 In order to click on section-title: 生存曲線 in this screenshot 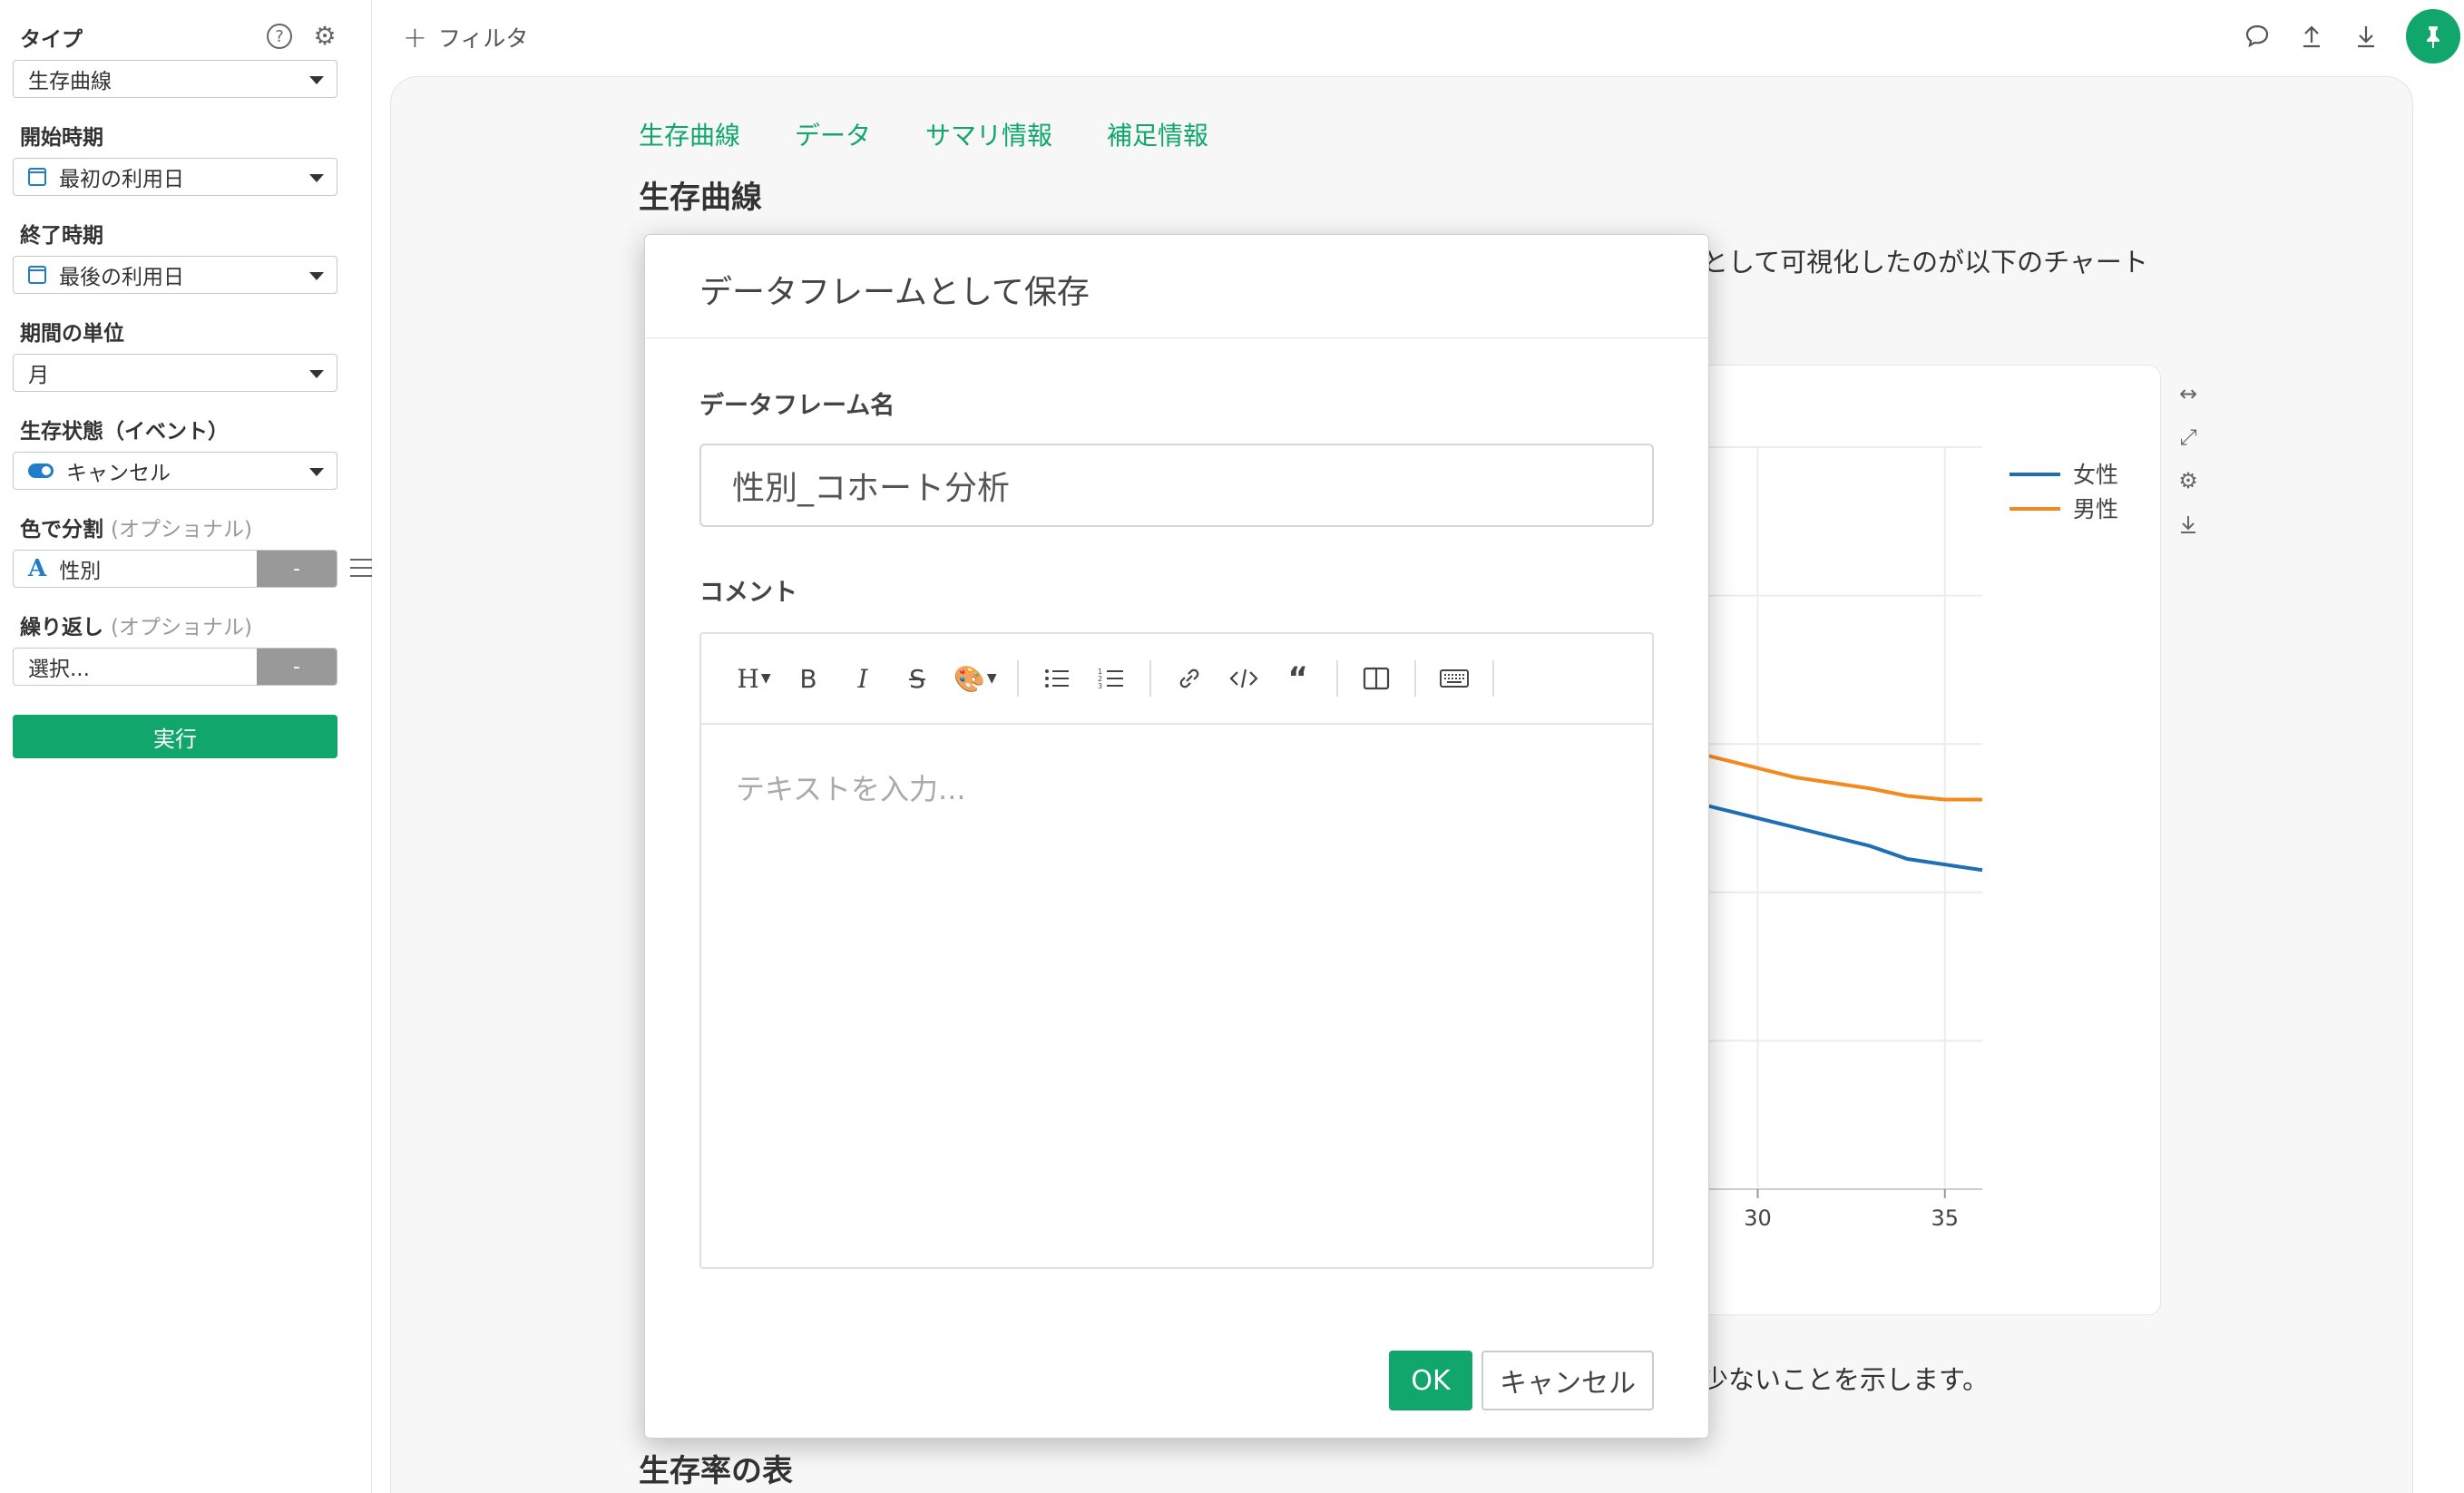, I will do `click(700, 198)`.